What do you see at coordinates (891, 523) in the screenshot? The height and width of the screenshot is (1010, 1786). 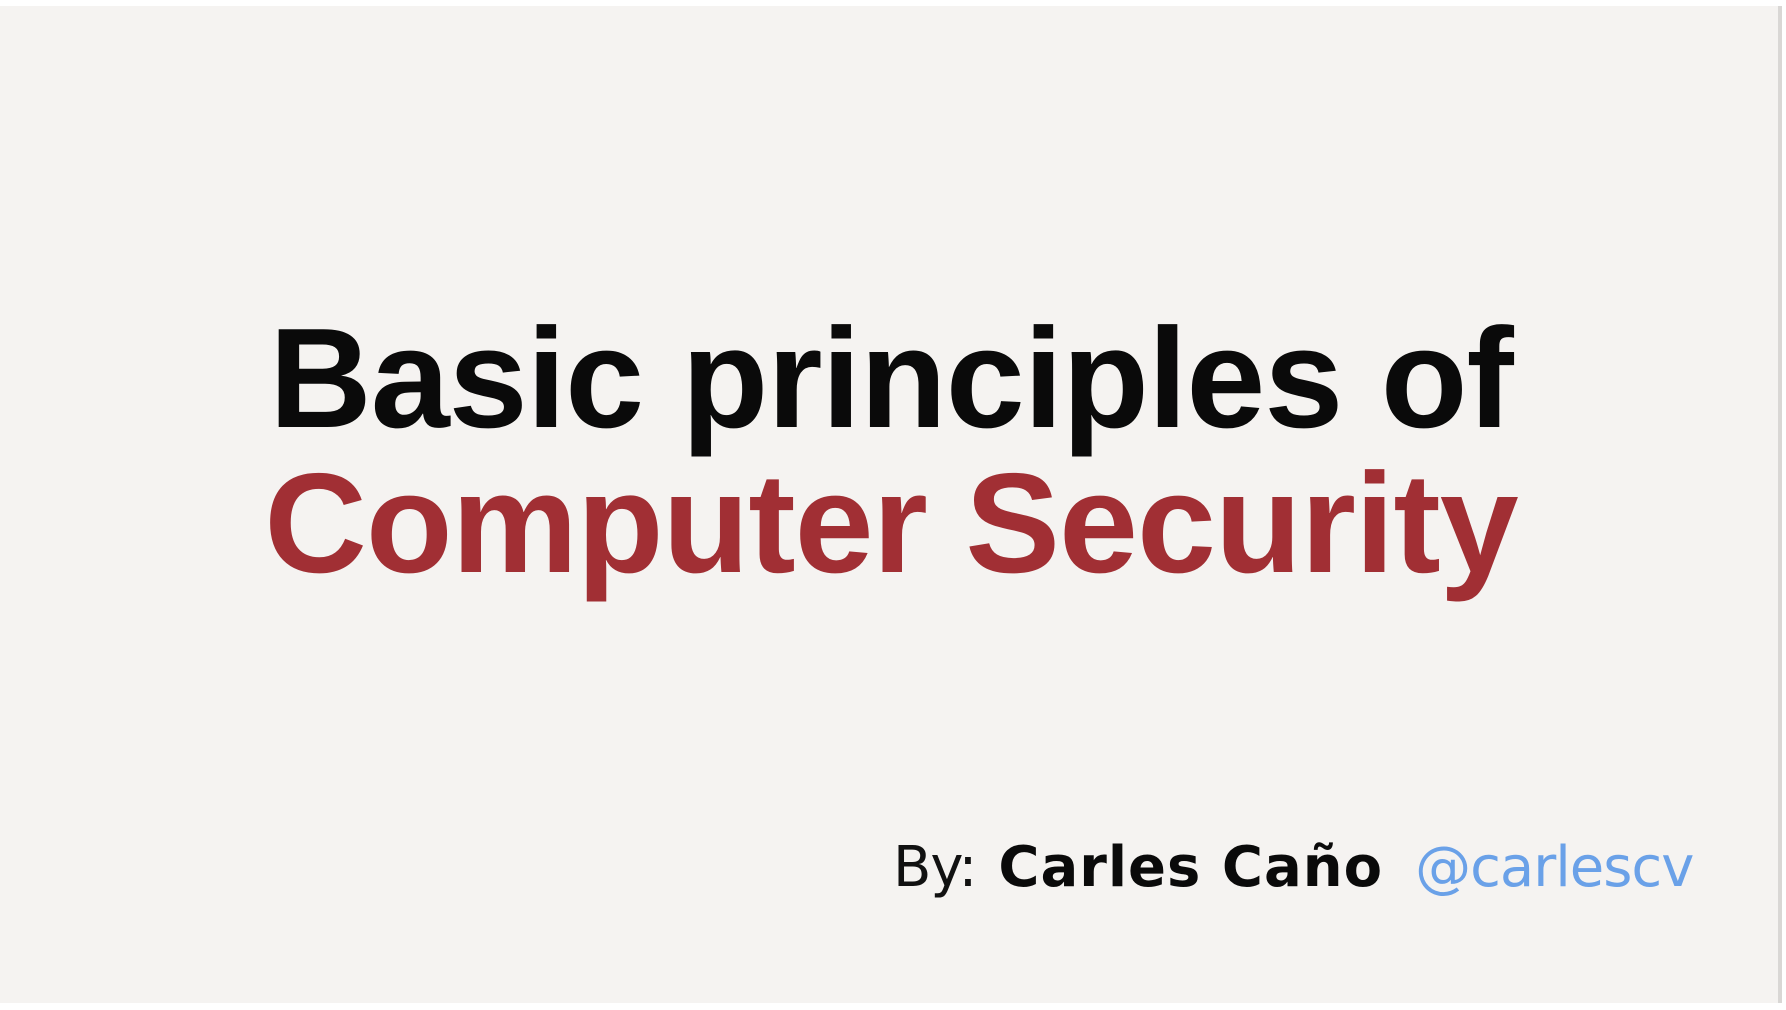 I see `title-line-2: Computer Security` at bounding box center [891, 523].